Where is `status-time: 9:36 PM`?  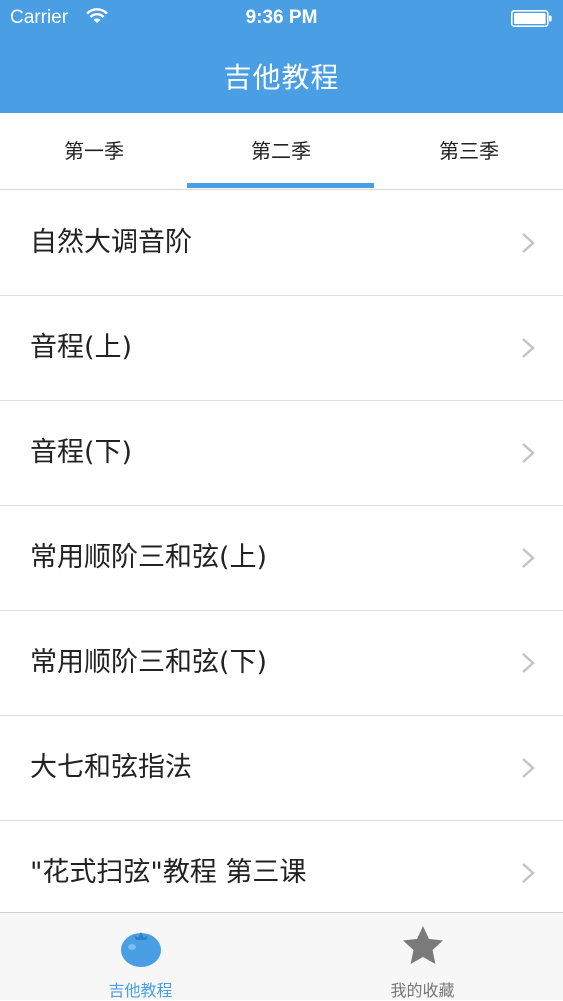
status-time: 9:36 PM is located at coordinates (281, 17).